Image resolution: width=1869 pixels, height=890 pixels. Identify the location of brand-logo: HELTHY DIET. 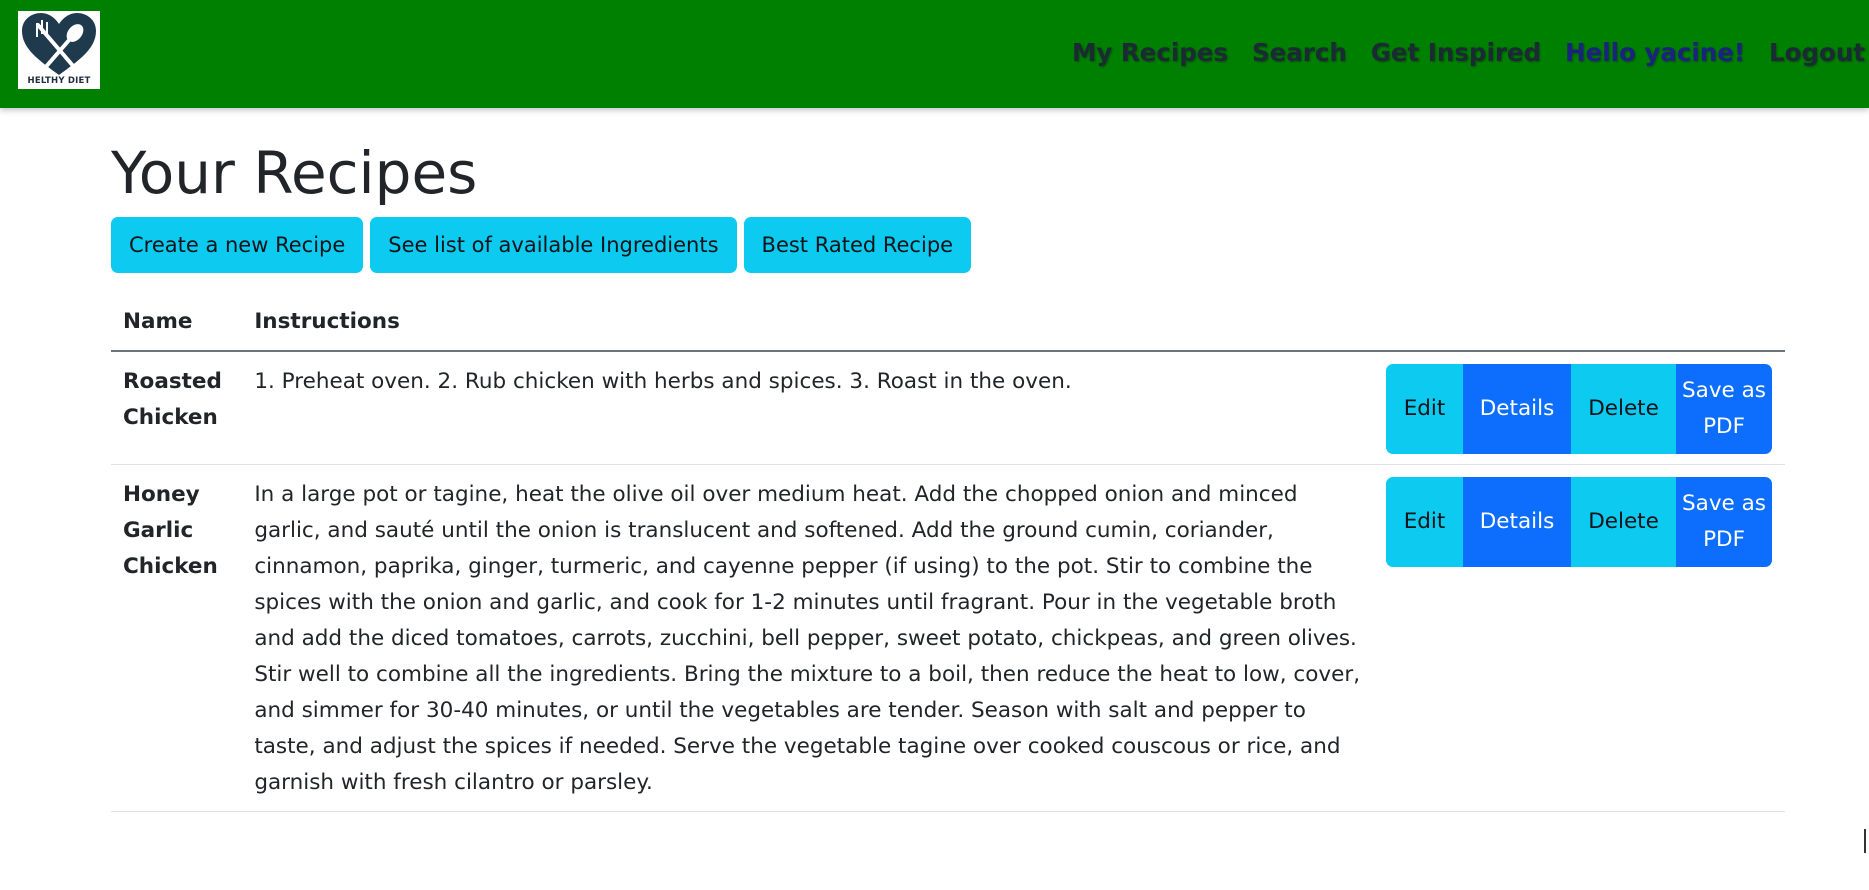
(59, 50).